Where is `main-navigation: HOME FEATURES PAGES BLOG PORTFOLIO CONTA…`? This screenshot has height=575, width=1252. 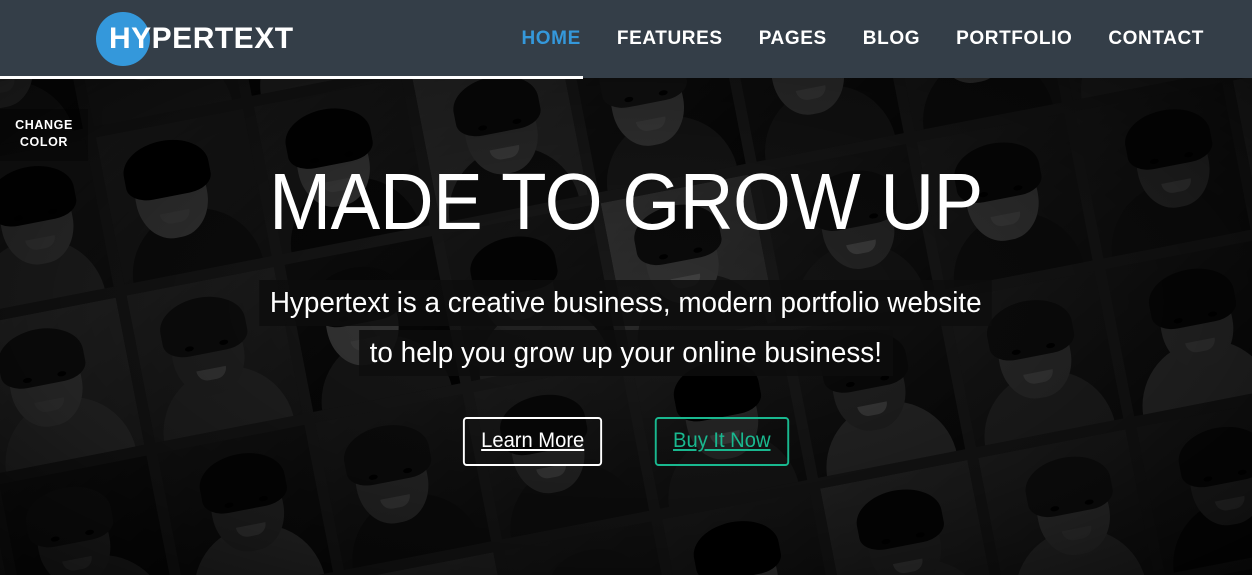
main-navigation: HOME FEATURES PAGES BLOG PORTFOLIO CONTA… is located at coordinates (862, 39).